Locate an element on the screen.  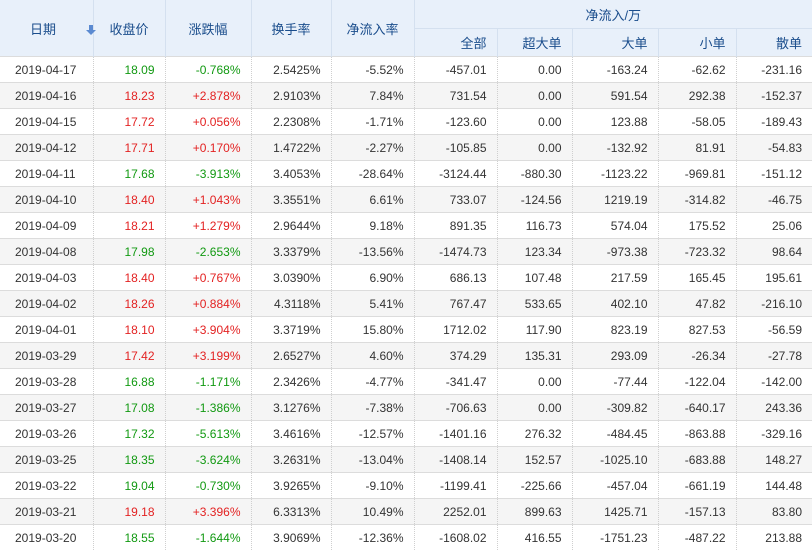
cell-date: 2019-04-17 is located at coordinates (46, 69).